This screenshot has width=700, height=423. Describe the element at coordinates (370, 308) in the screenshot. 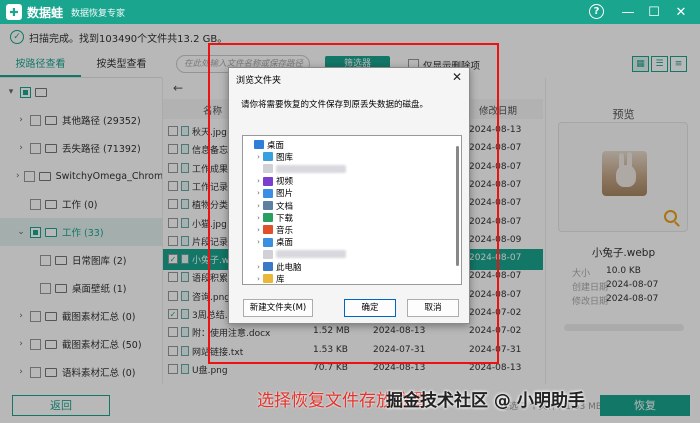

I see `ok-button: 确定` at that location.